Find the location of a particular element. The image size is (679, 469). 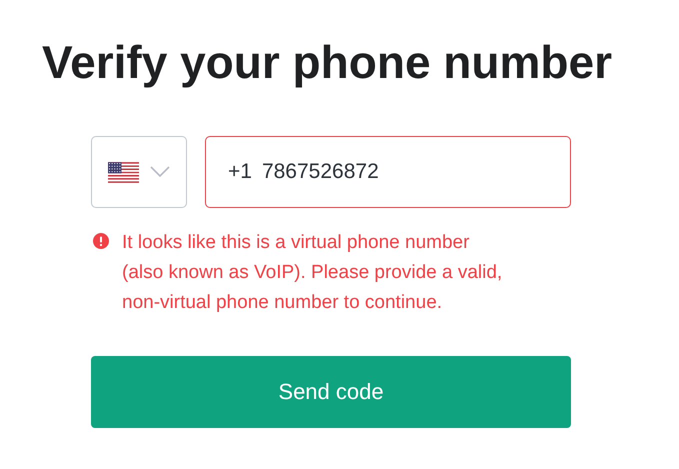

error-icon is located at coordinates (101, 241).